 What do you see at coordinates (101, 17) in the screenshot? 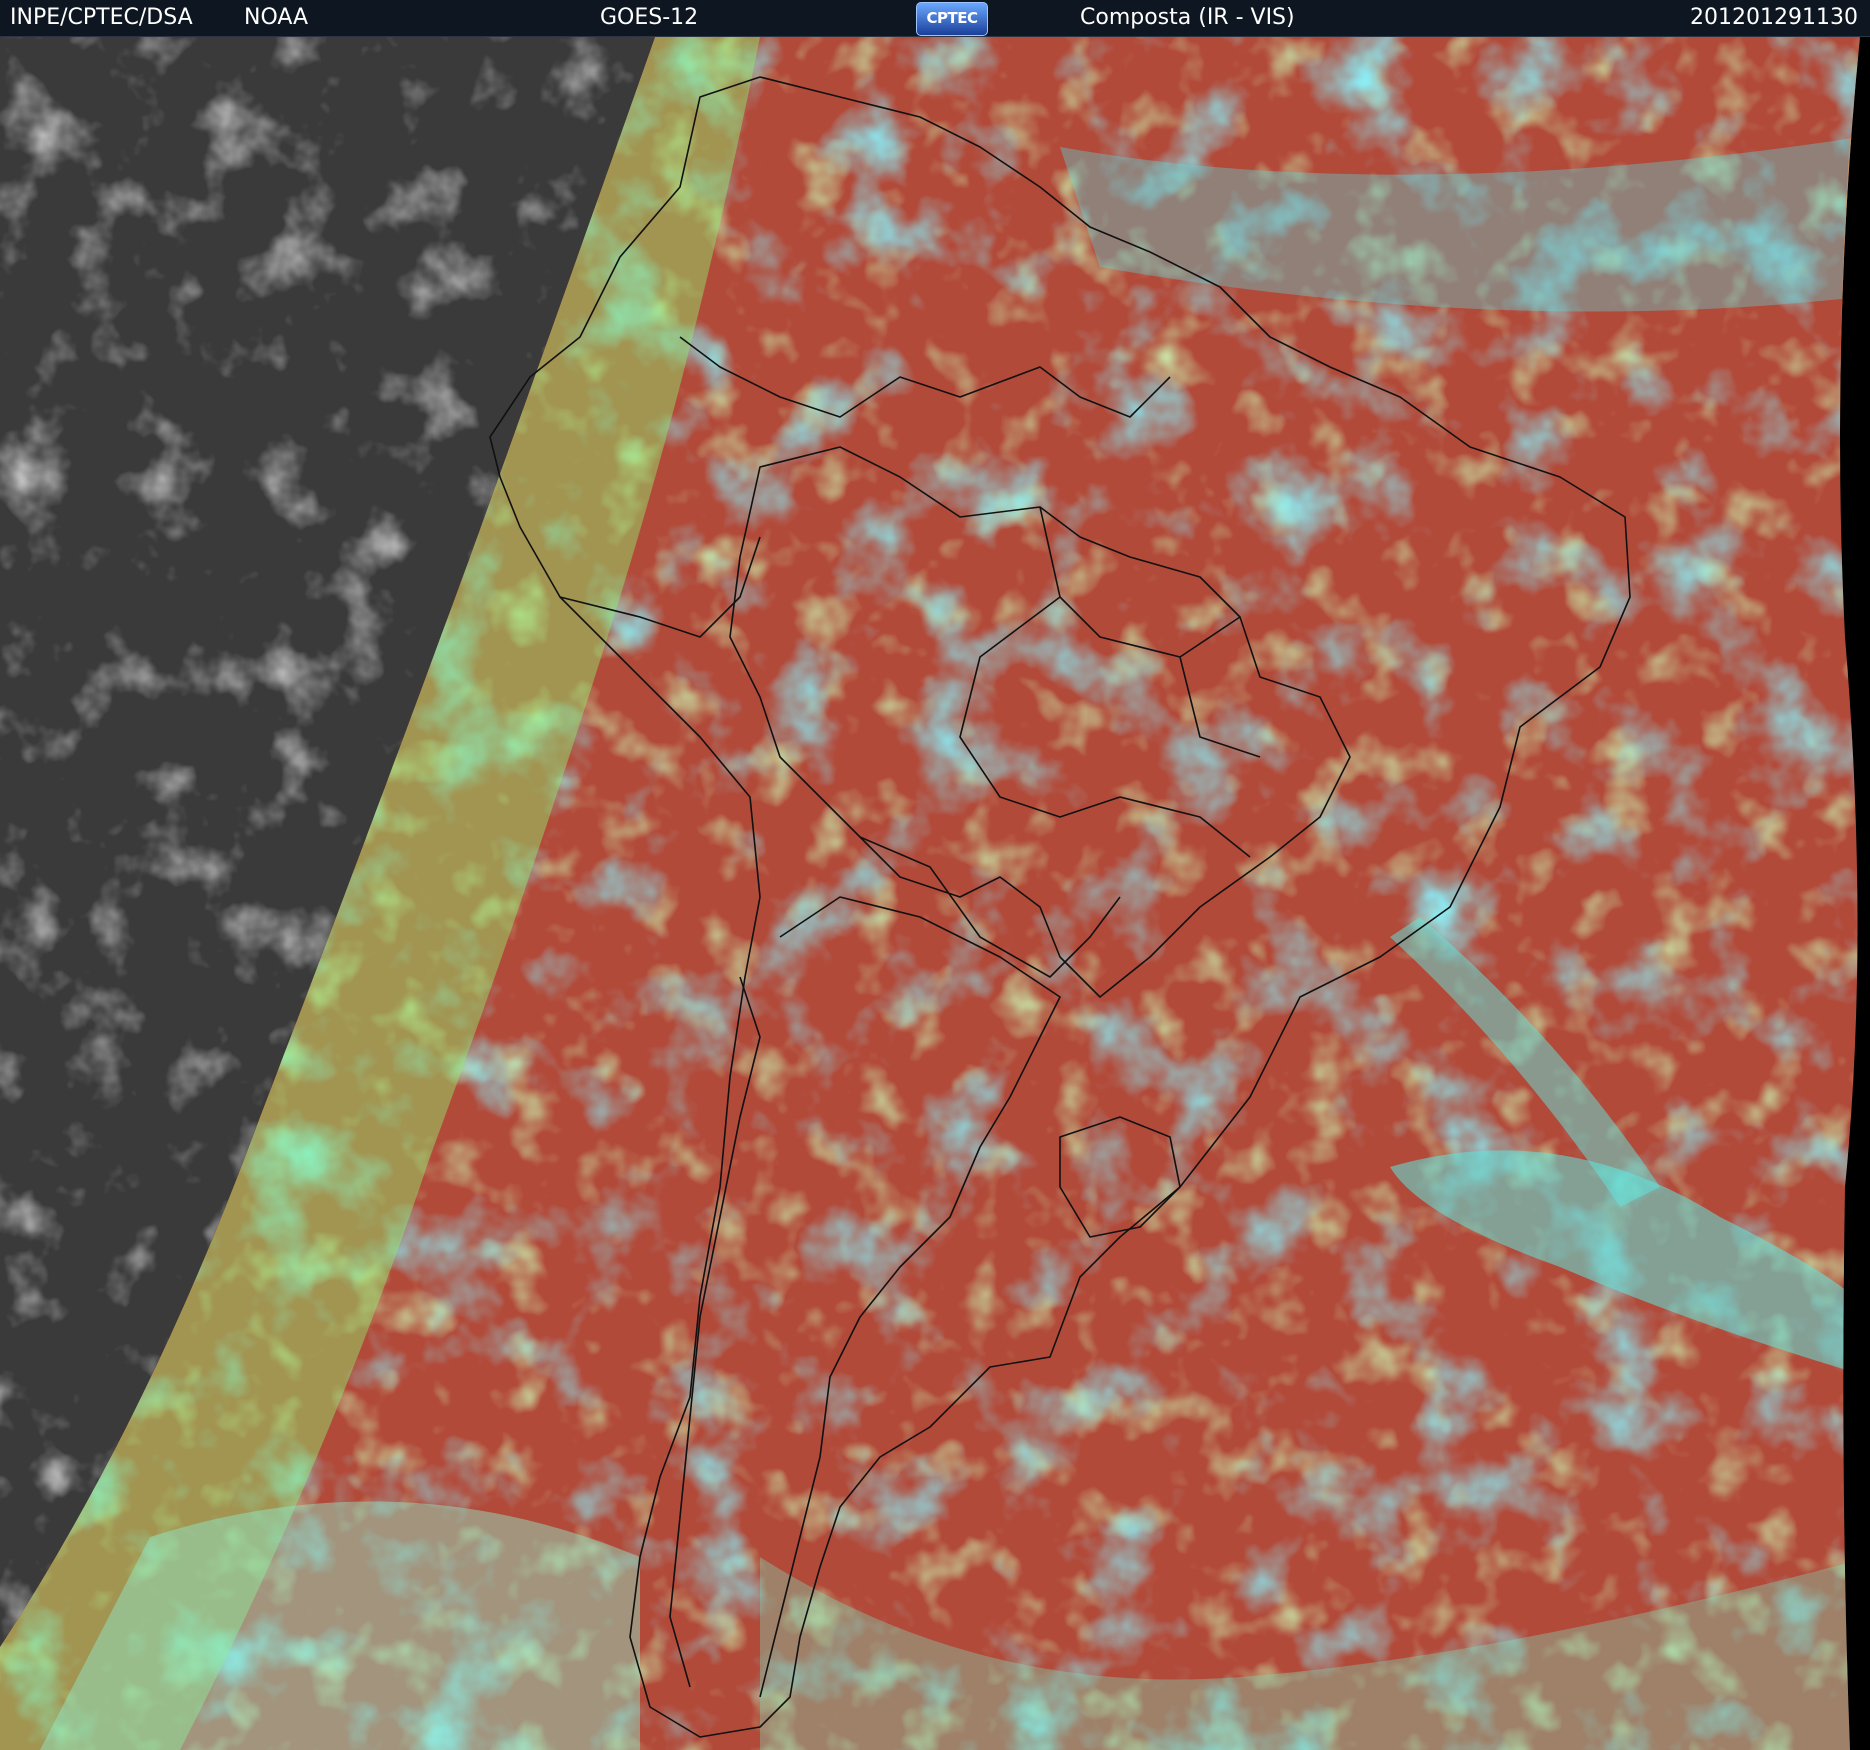
I see `source-label: INPE/CPTEC/DSA` at bounding box center [101, 17].